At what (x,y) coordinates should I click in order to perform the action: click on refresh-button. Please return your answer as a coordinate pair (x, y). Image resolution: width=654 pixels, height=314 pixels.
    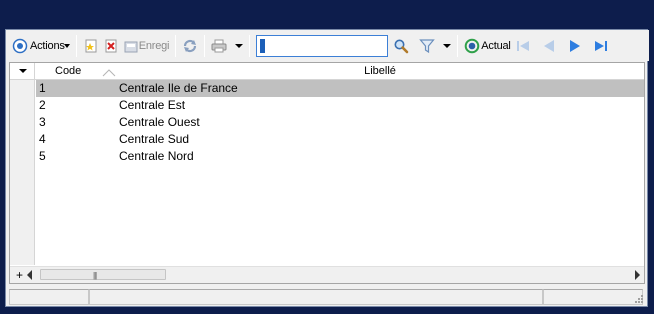
    Looking at the image, I should click on (190, 46).